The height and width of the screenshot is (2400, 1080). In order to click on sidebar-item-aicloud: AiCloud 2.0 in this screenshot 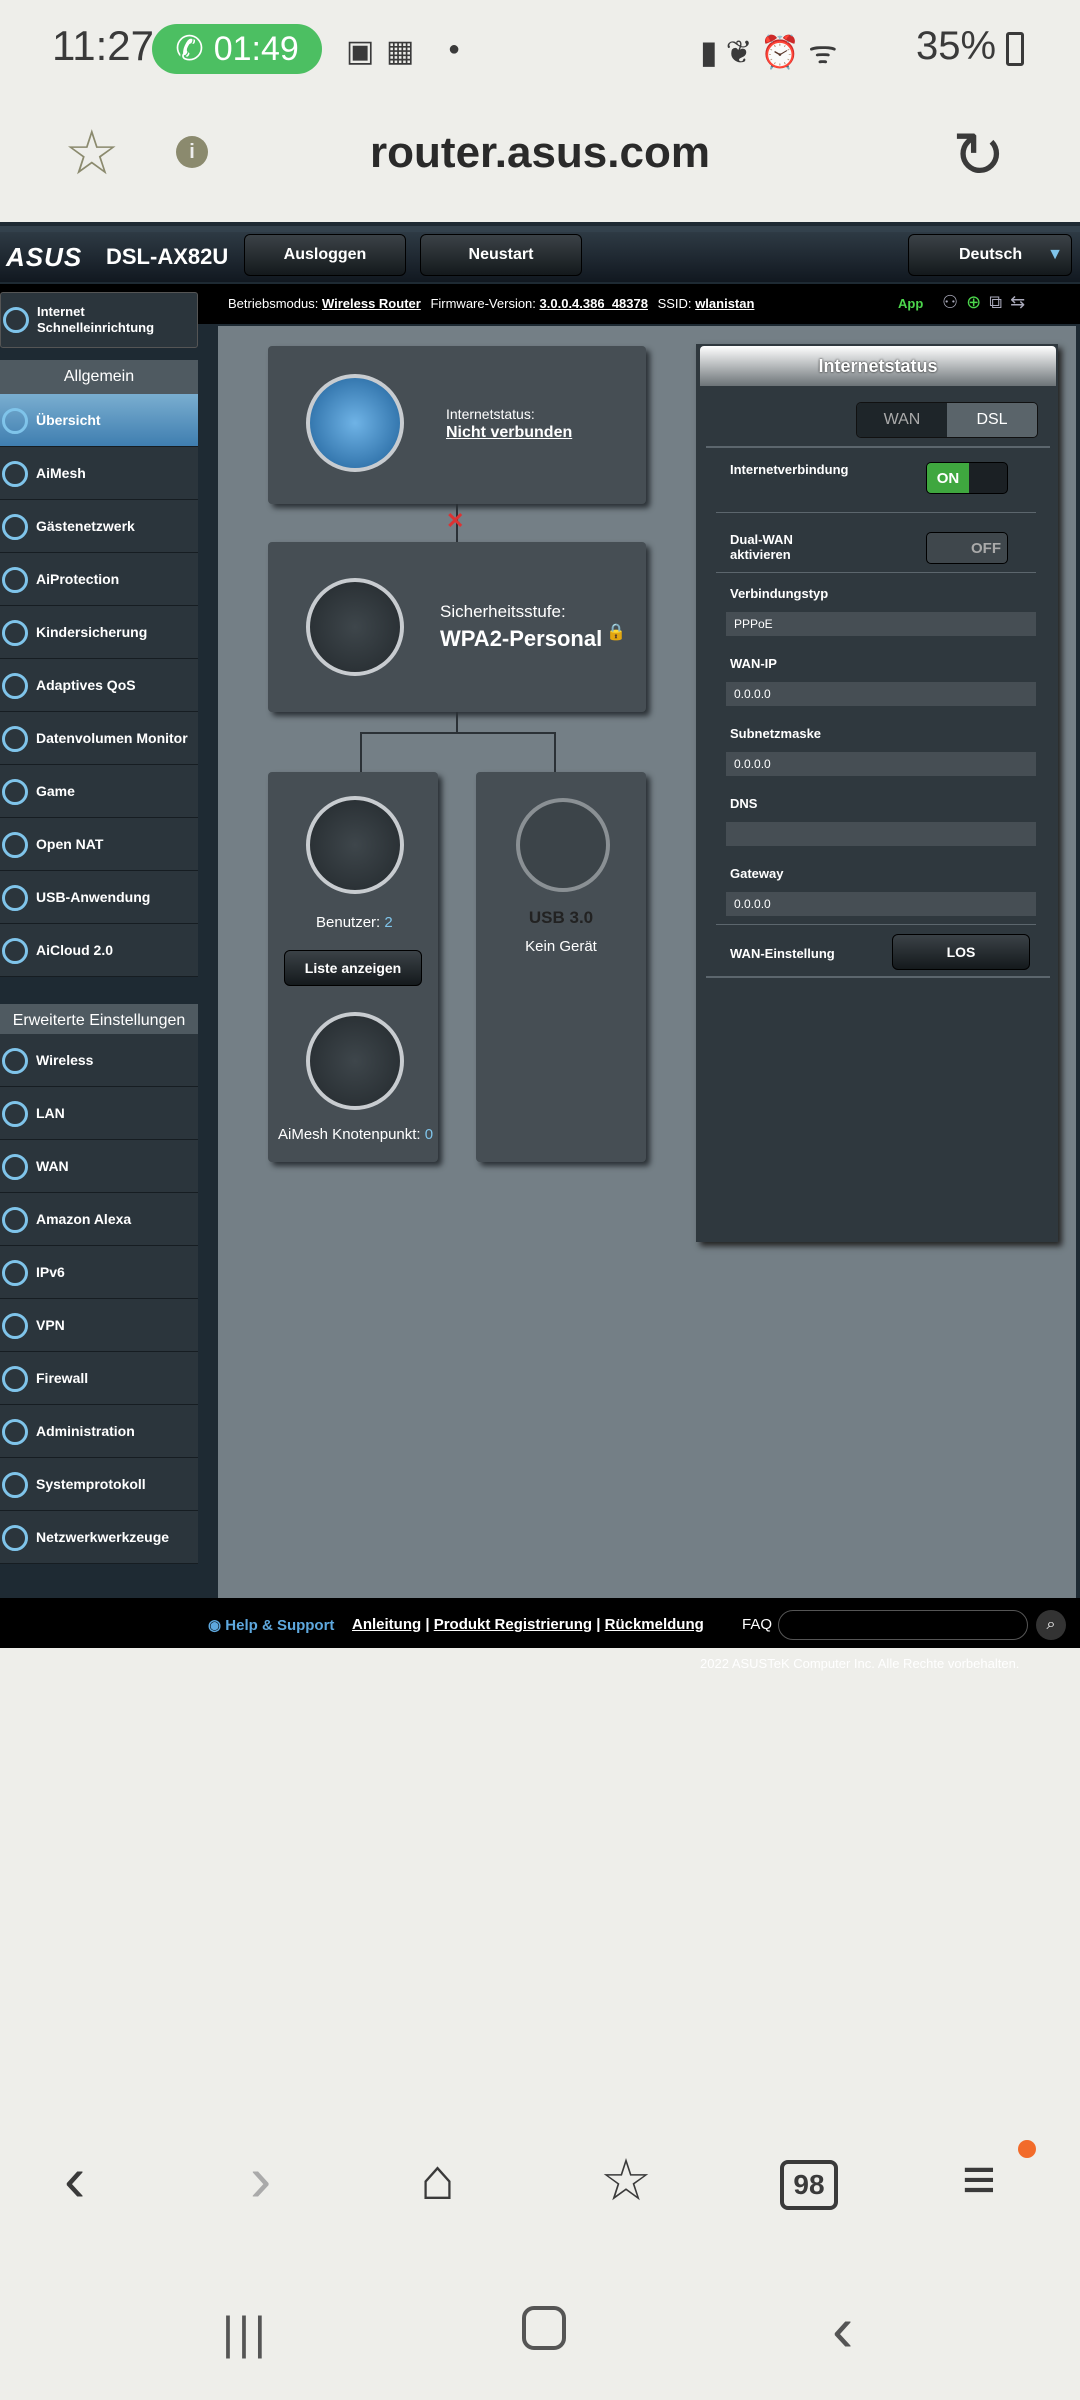, I will do `click(99, 950)`.